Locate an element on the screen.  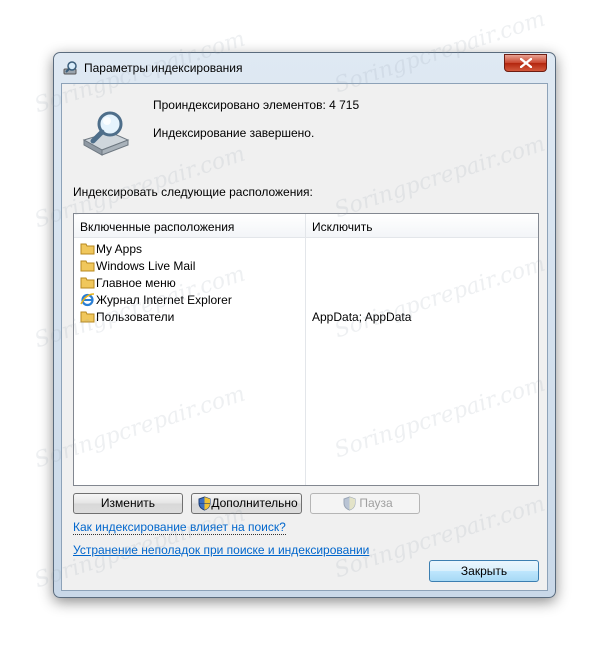
location-name: Windows Live Mail is located at coordinates (146, 266).